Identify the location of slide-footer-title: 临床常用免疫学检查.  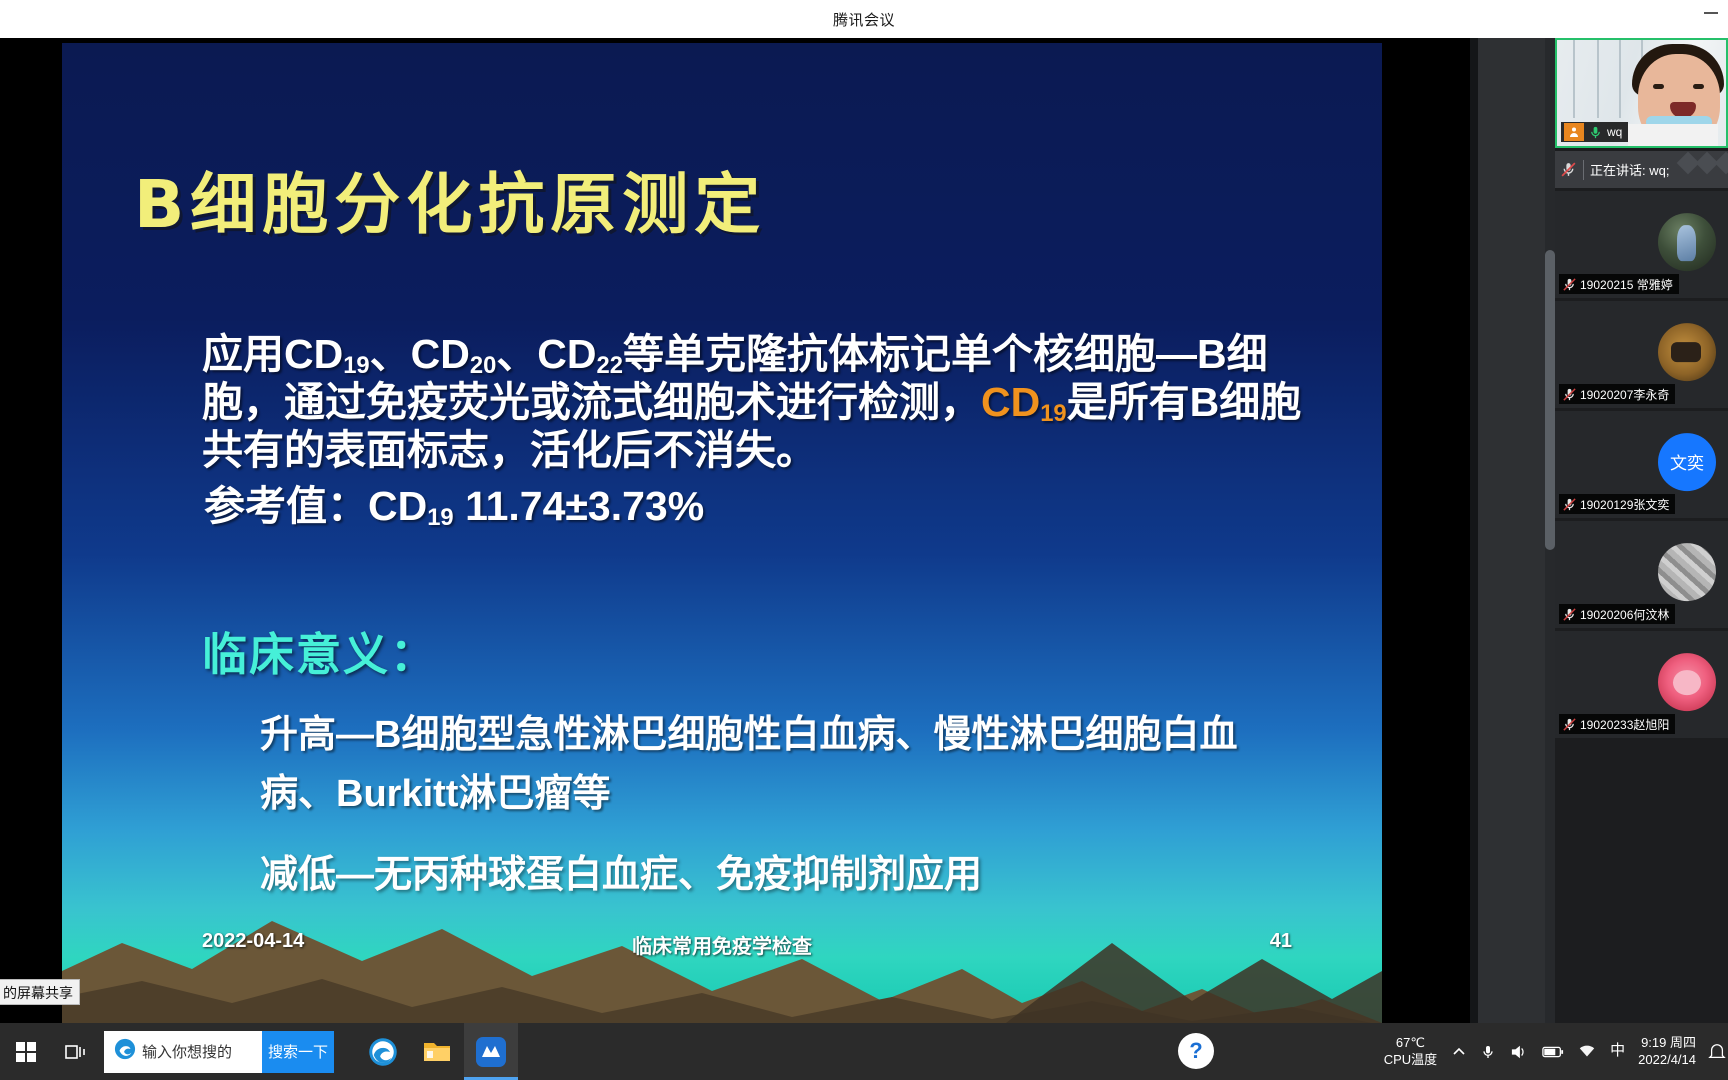
(722, 947).